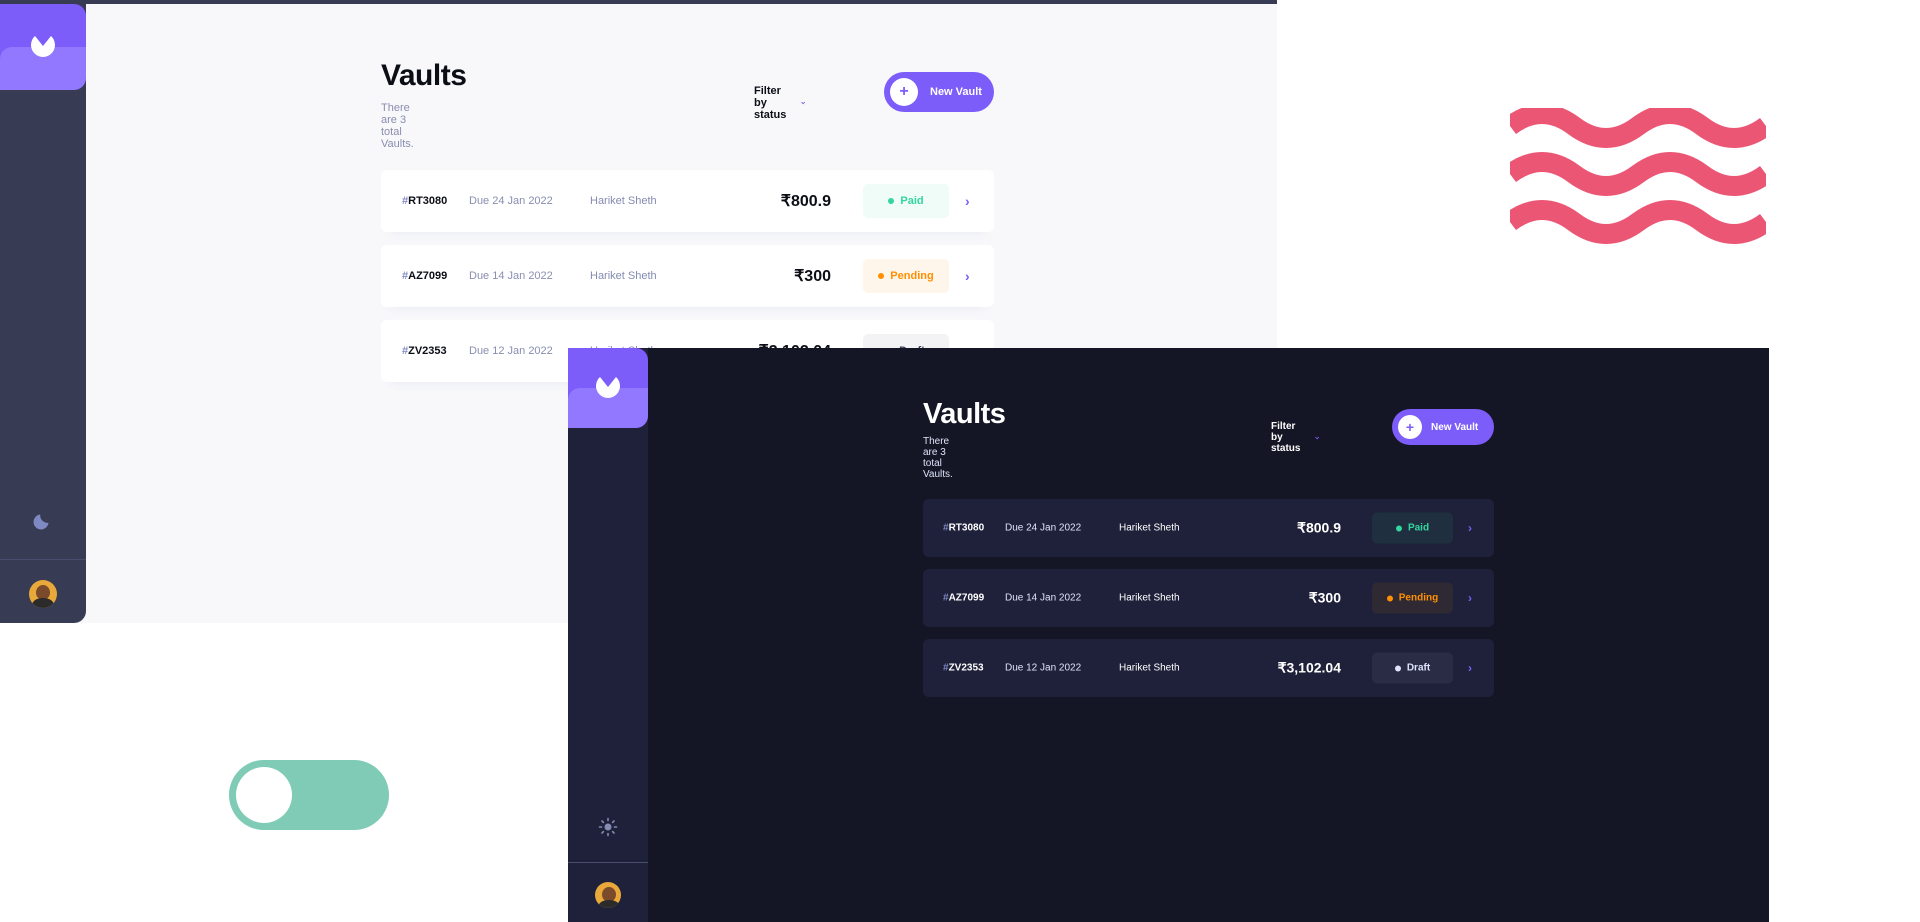 Image resolution: width=1920 pixels, height=922 pixels. What do you see at coordinates (1309, 667) in the screenshot?
I see `vault-amount: ₹3,102.04` at bounding box center [1309, 667].